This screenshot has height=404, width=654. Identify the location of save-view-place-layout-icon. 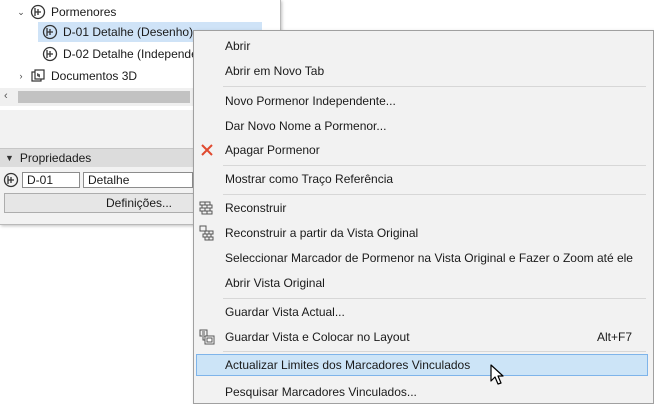
(207, 337).